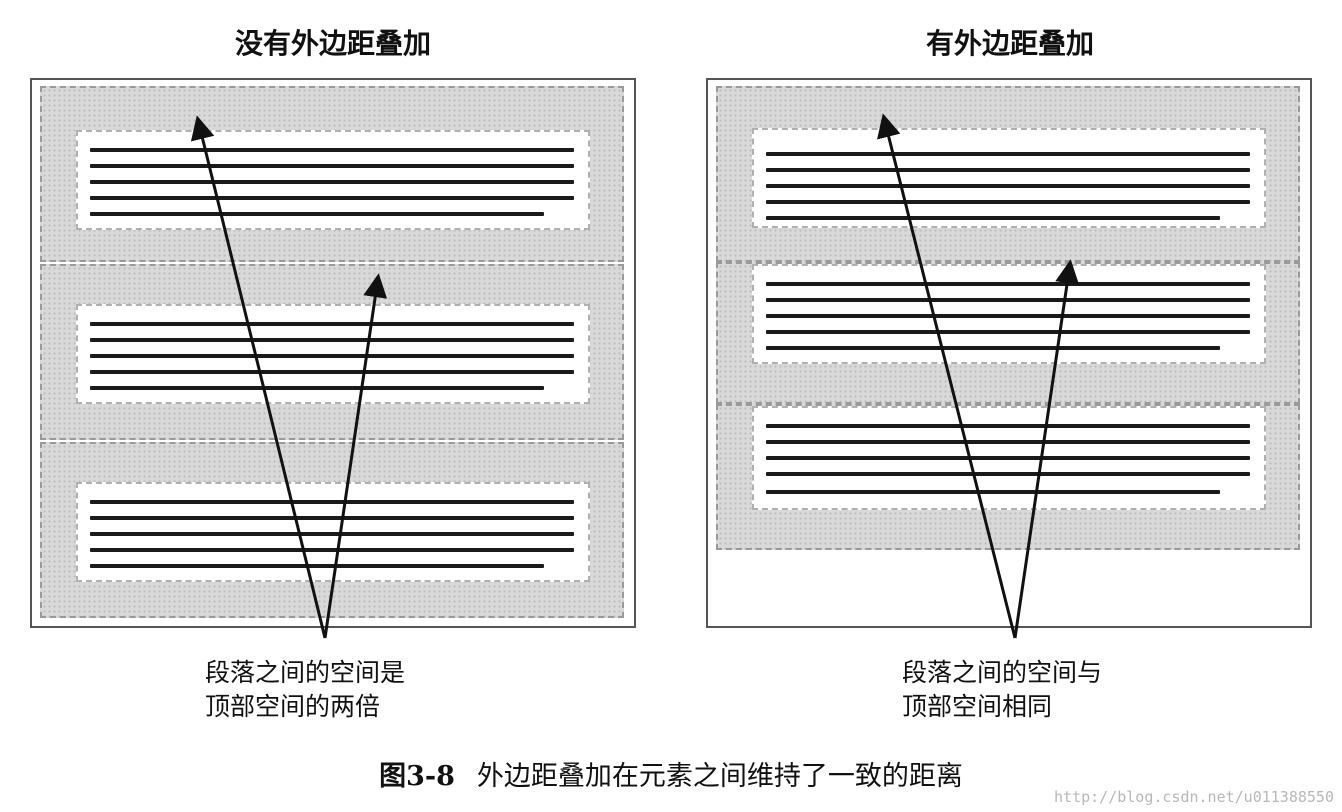 This screenshot has height=812, width=1342. What do you see at coordinates (977, 706) in the screenshot?
I see `right-caption-line-2: 顶部空间相同` at bounding box center [977, 706].